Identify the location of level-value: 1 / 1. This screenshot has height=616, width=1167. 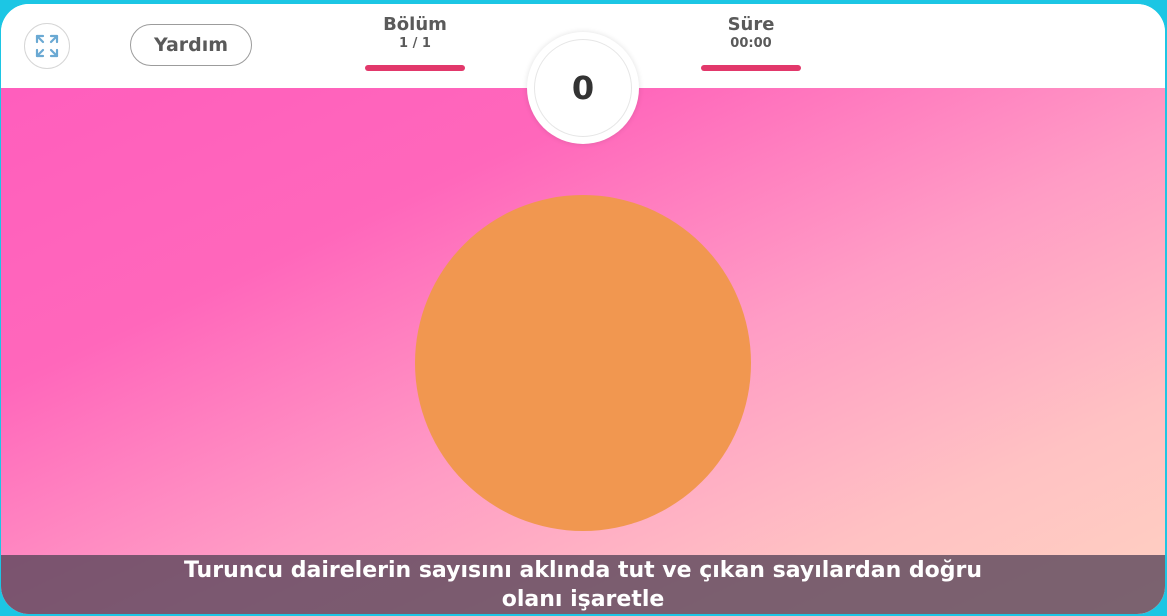
(415, 43).